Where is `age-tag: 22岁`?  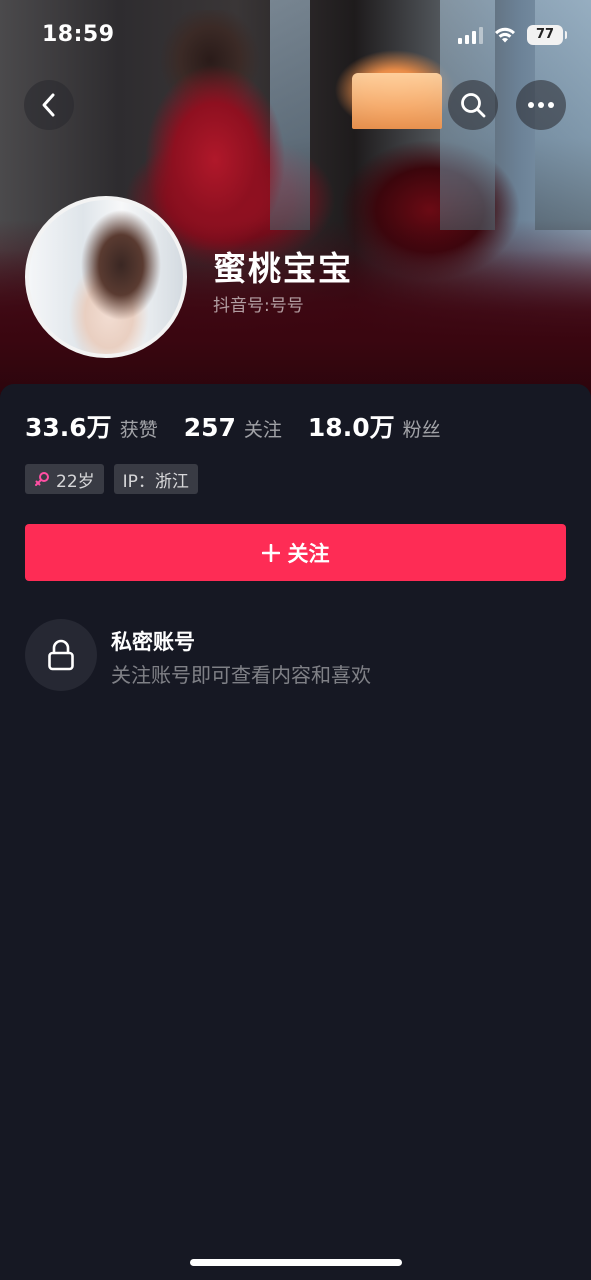 age-tag: 22岁 is located at coordinates (64, 479).